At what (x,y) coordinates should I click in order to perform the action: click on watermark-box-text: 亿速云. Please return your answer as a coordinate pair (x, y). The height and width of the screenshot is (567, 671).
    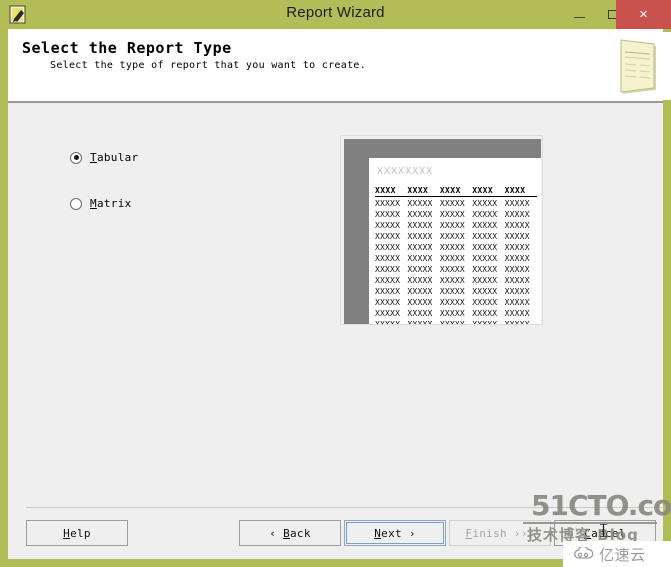
    Looking at the image, I should click on (622, 554).